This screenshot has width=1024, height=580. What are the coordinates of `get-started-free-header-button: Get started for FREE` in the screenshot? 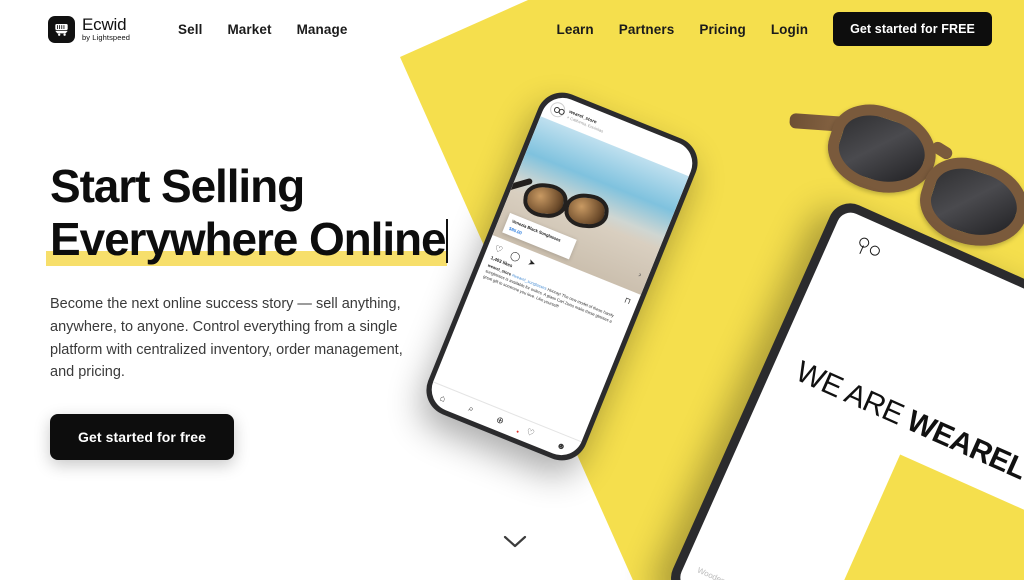 It's located at (912, 29).